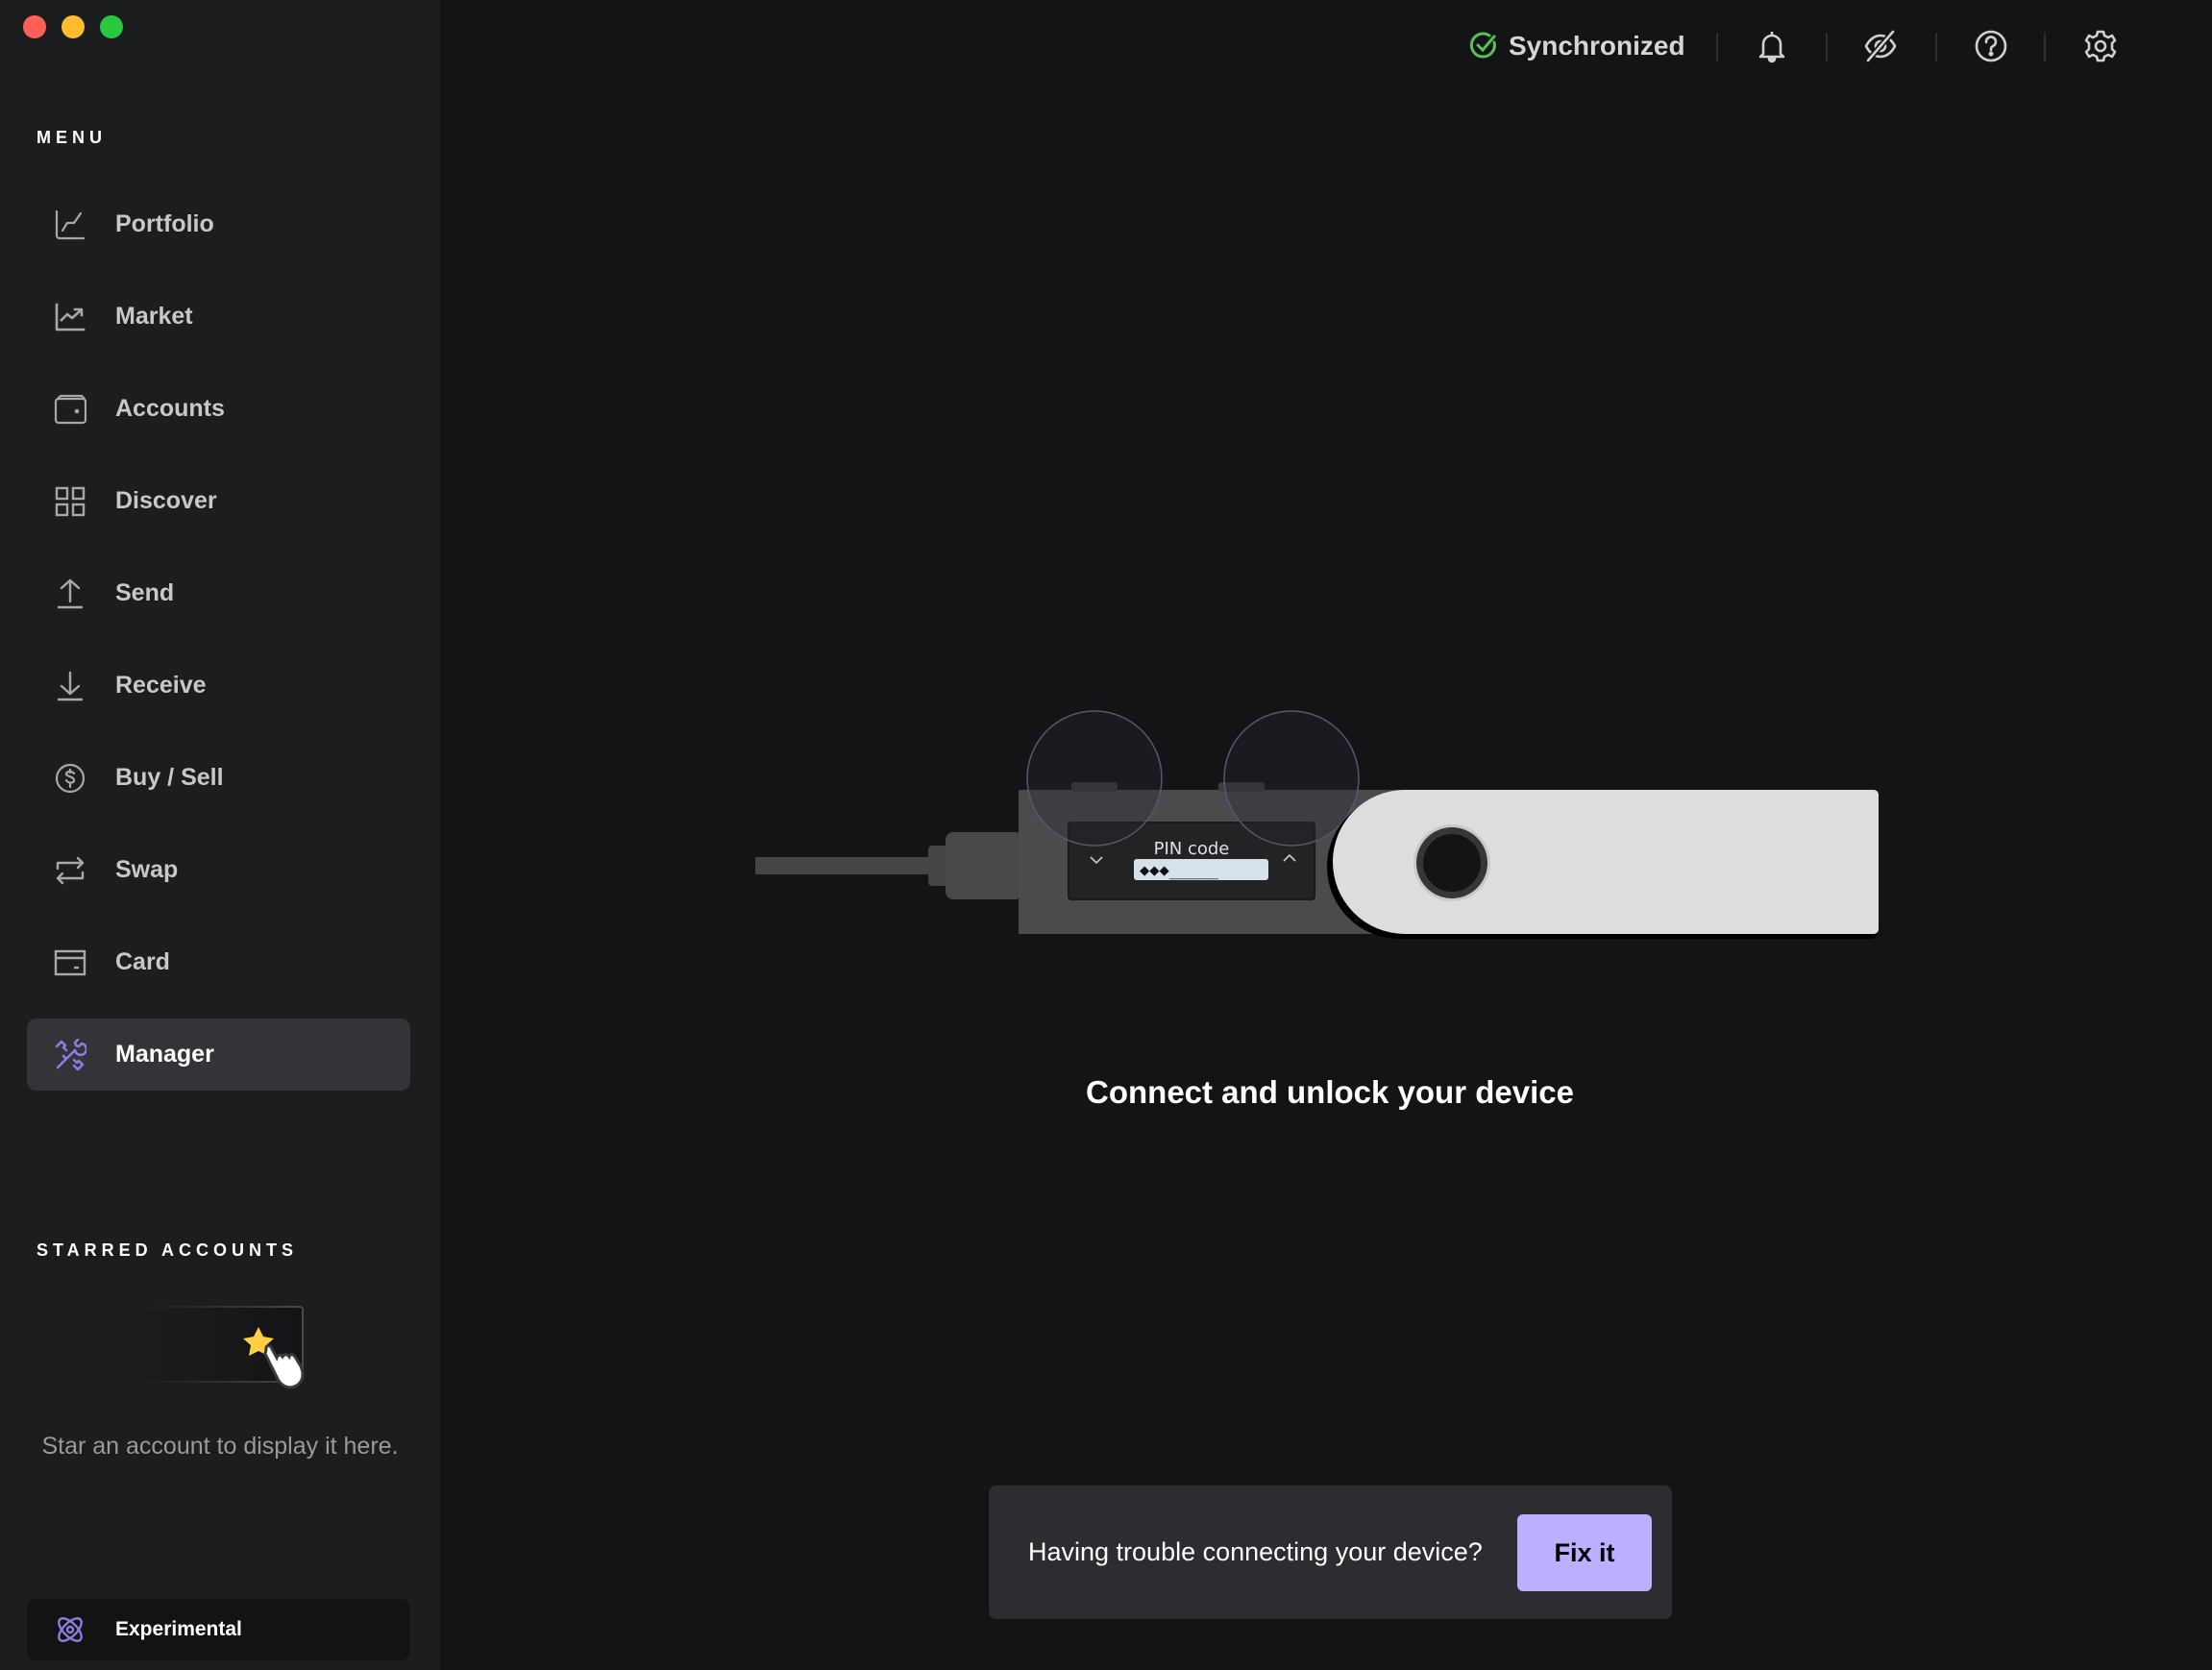  Describe the element at coordinates (1192, 849) in the screenshot. I see `device-screen-title: PIN code` at that location.